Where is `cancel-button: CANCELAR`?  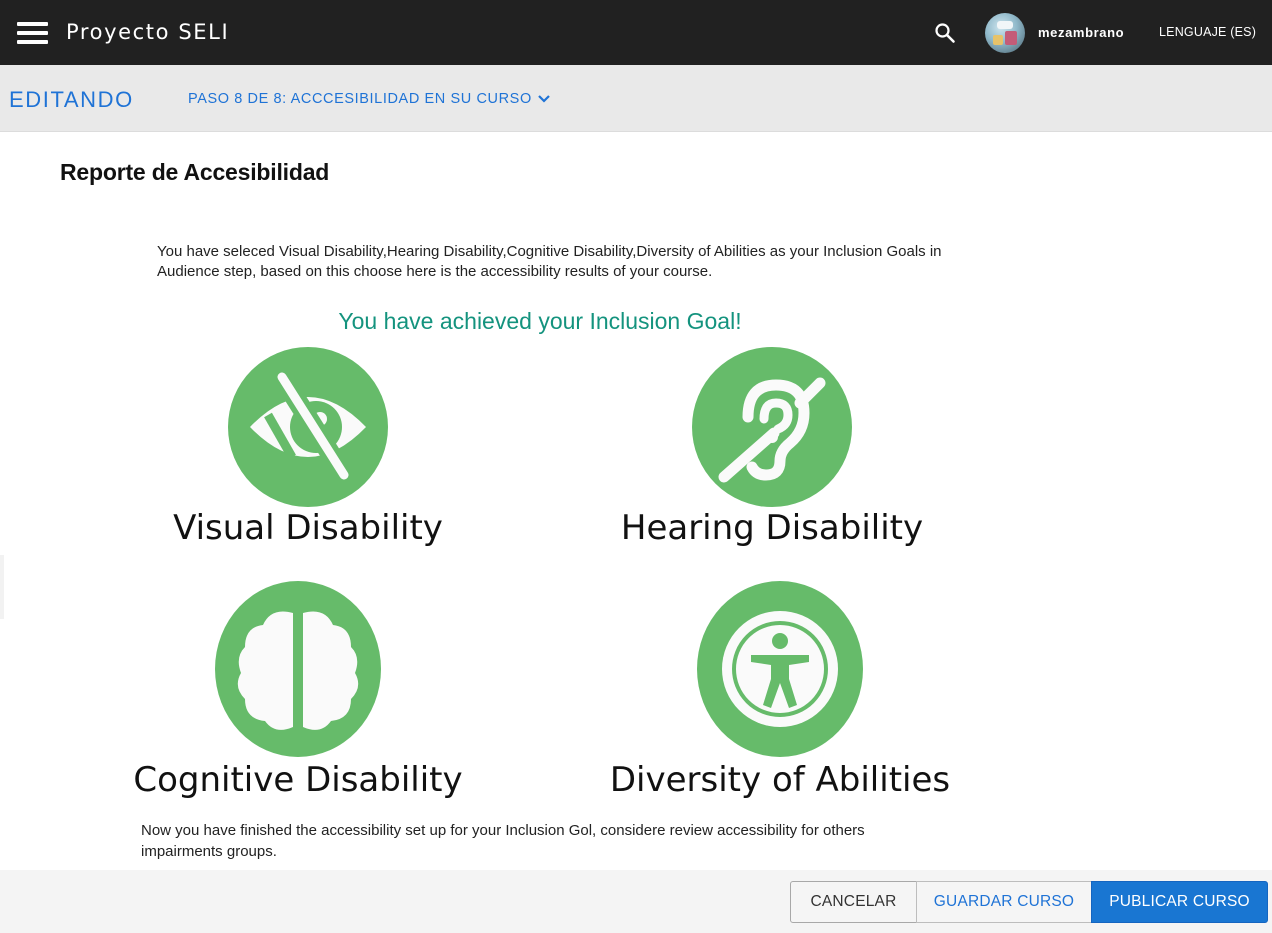
cancel-button: CANCELAR is located at coordinates (853, 902).